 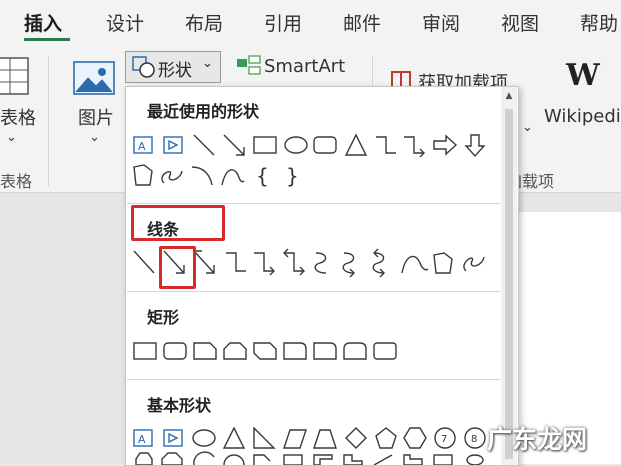 What do you see at coordinates (527, 127) in the screenshot?
I see `addins-chevron-icon: ⌄` at bounding box center [527, 127].